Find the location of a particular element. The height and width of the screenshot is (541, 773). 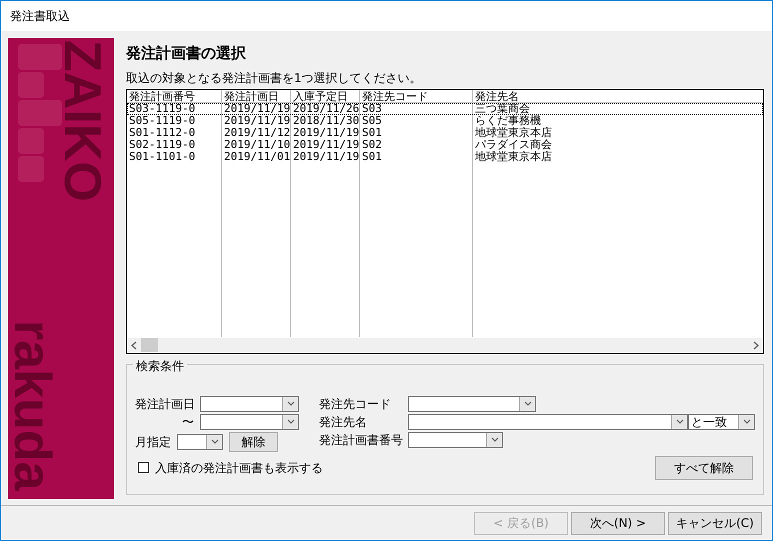

clear-button: 解除 is located at coordinates (253, 442).